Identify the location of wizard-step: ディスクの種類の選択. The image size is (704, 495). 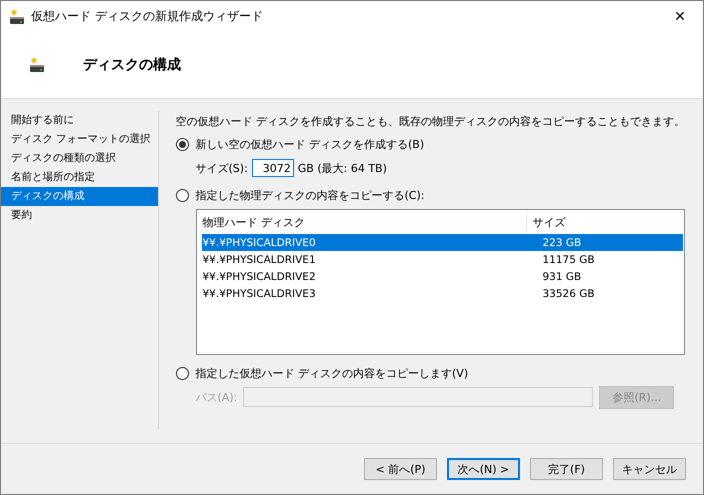
(79, 158).